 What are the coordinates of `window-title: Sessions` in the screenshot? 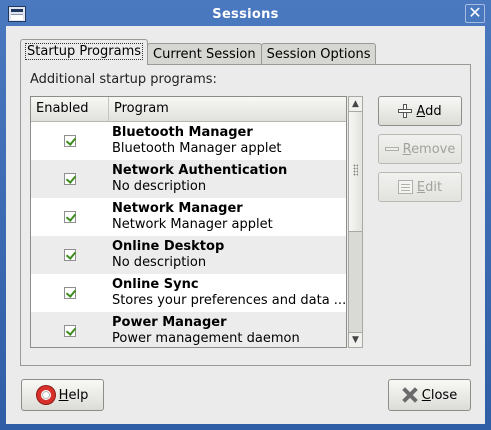 It's located at (245, 14).